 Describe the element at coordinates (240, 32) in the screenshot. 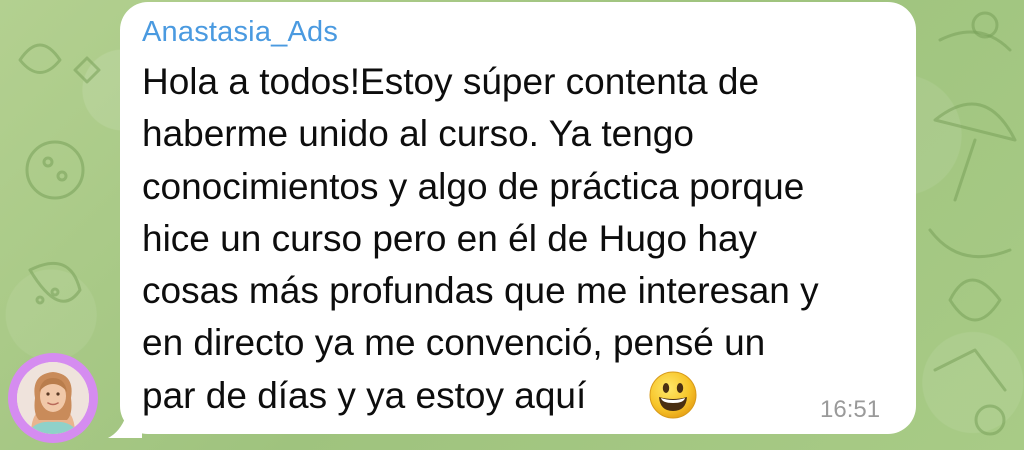

I see `sender-name: Anastasia_Ads` at that location.